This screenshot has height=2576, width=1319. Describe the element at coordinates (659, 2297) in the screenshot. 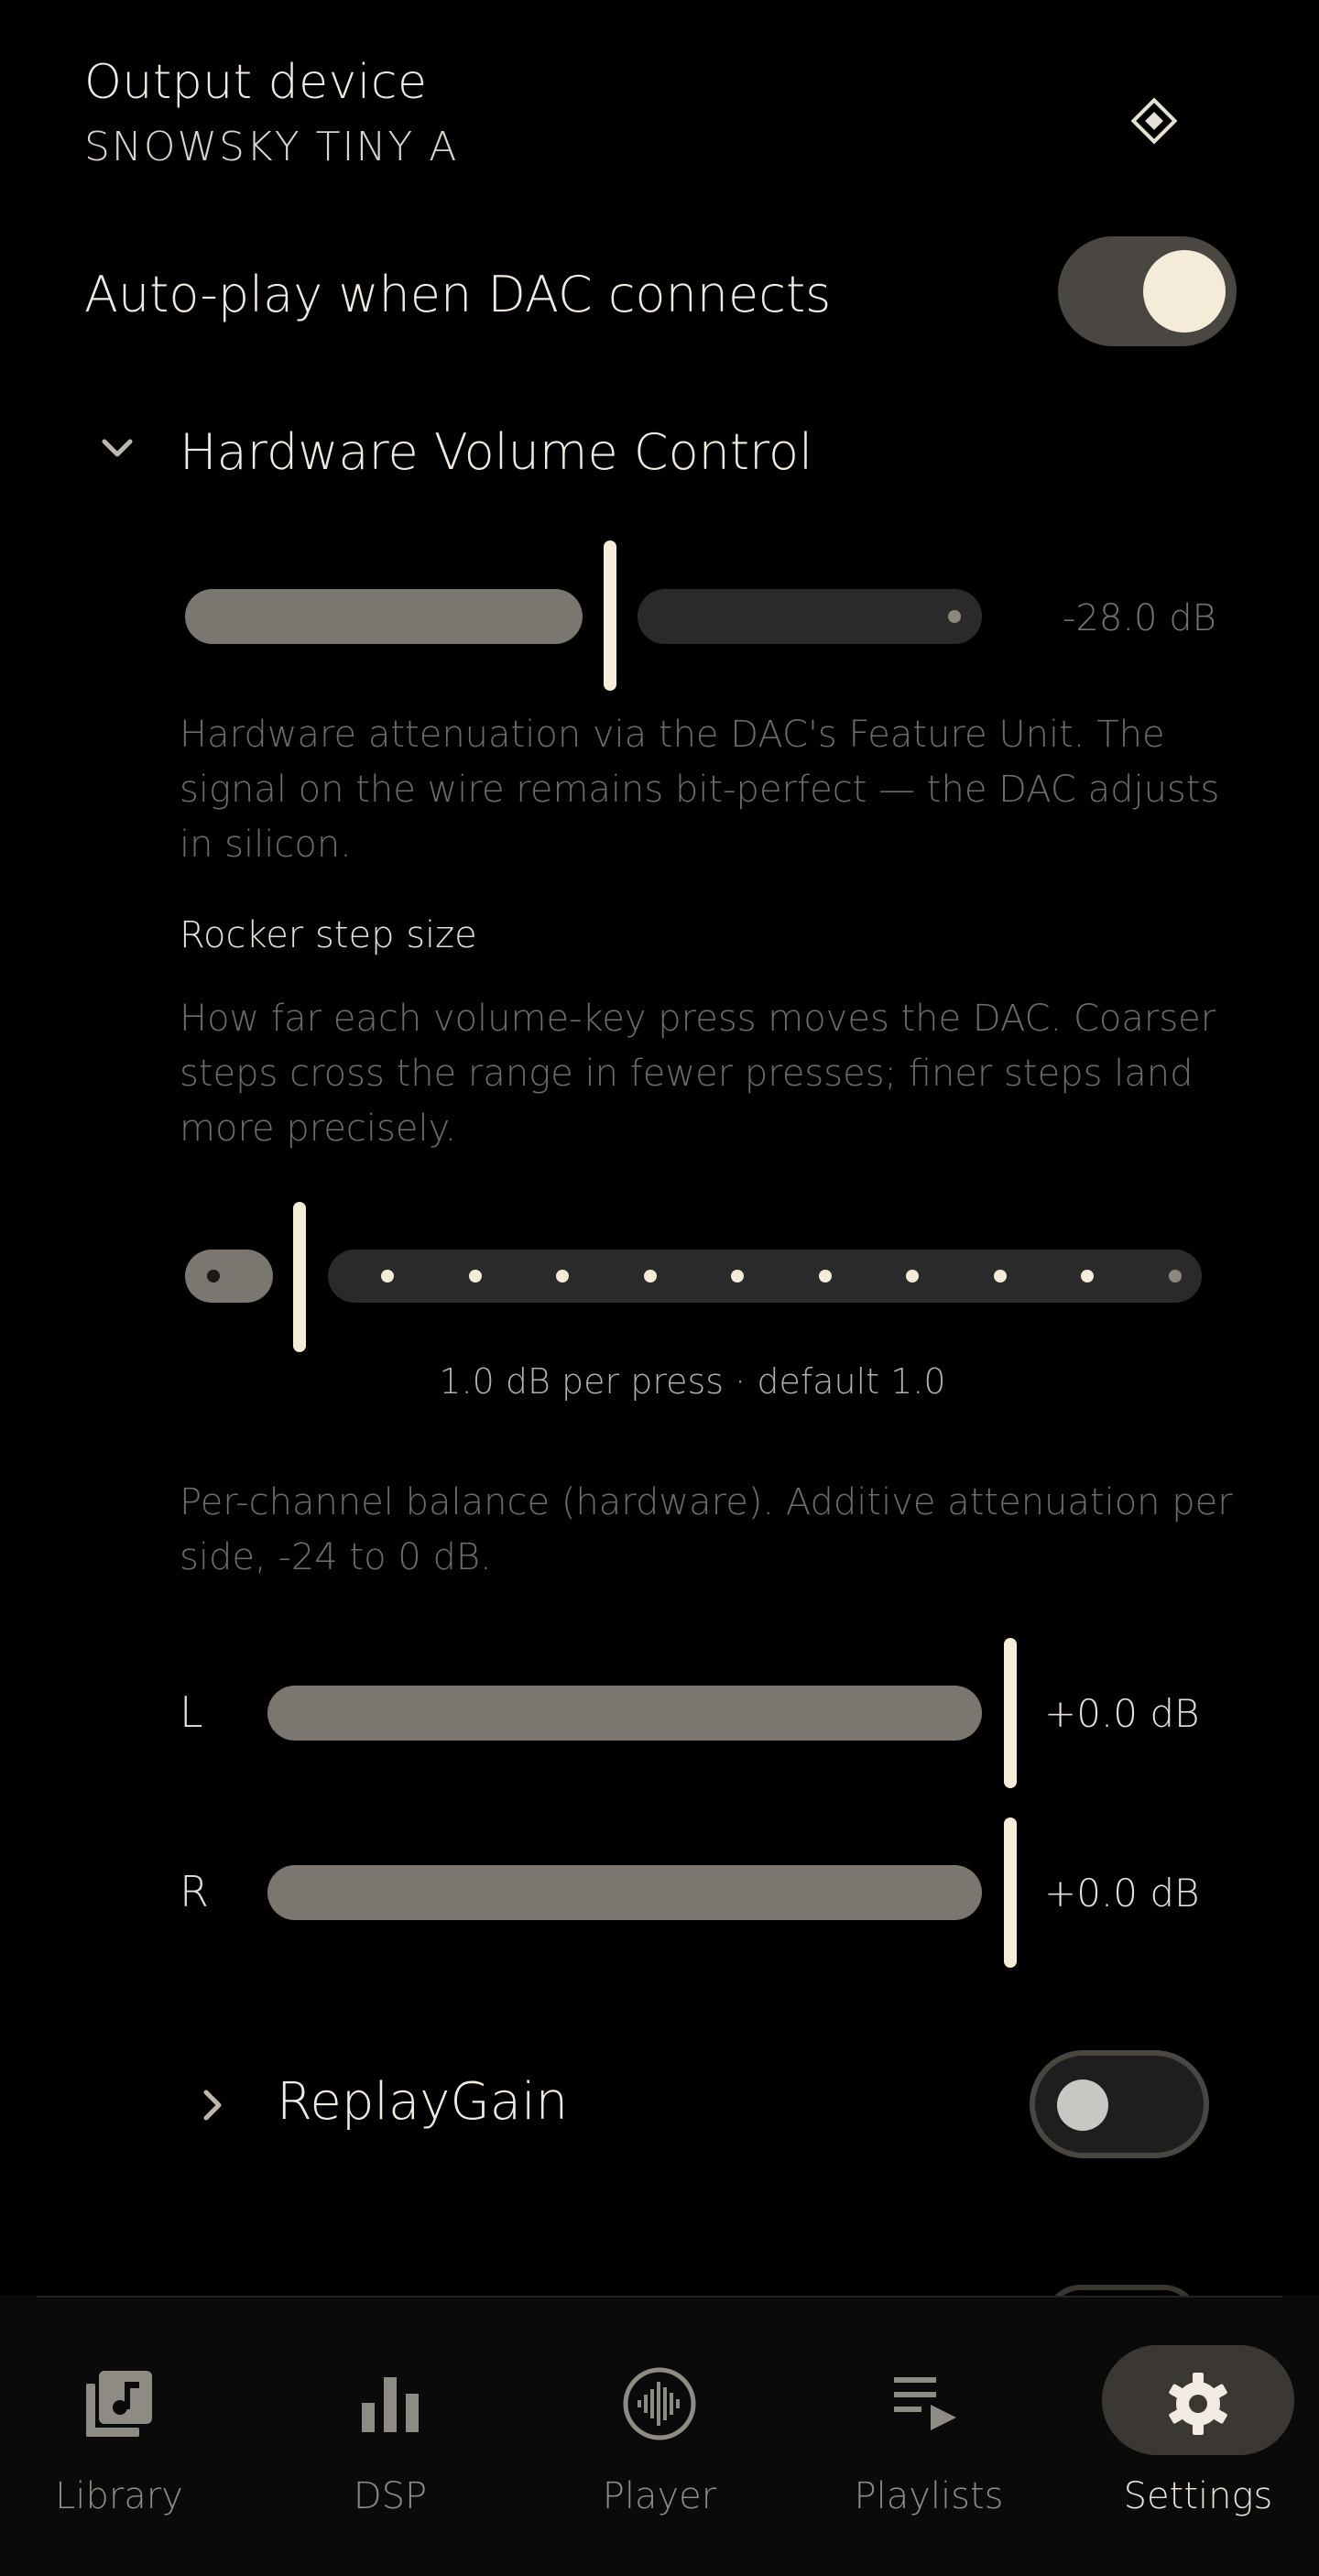

I see `nav-divider` at that location.